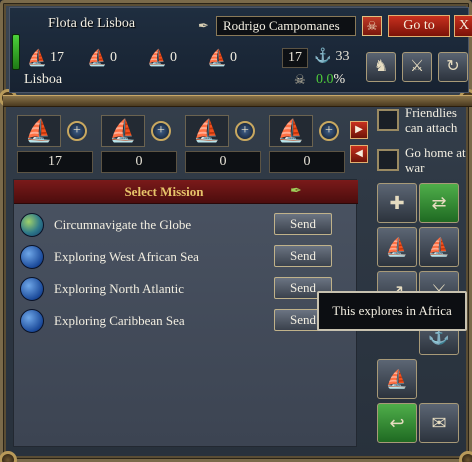 The height and width of the screenshot is (462, 472). Describe the element at coordinates (435, 160) in the screenshot. I see `go-home-label: Go home at war` at that location.